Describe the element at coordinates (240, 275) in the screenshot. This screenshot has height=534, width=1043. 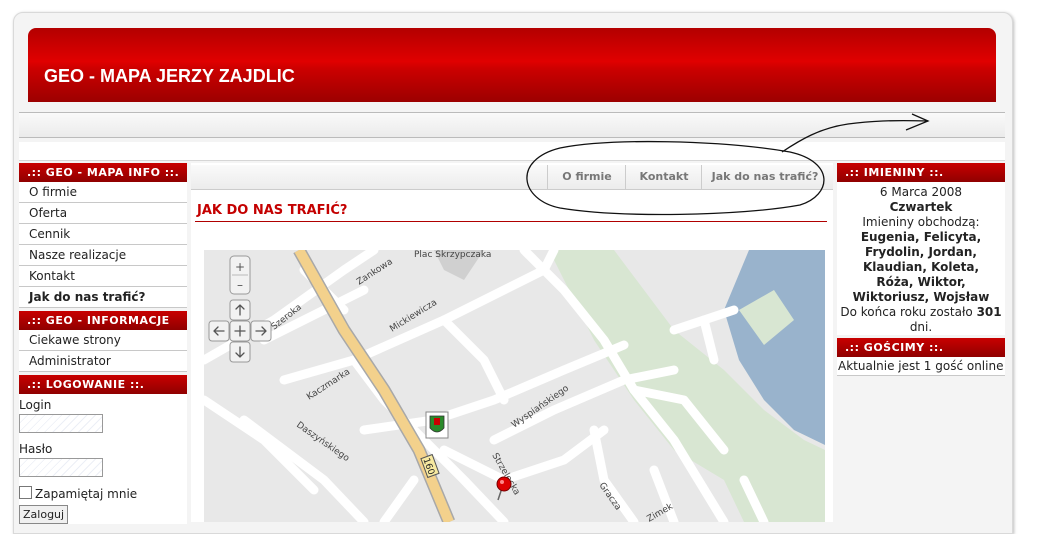
I see `zoom-control: + –` at that location.